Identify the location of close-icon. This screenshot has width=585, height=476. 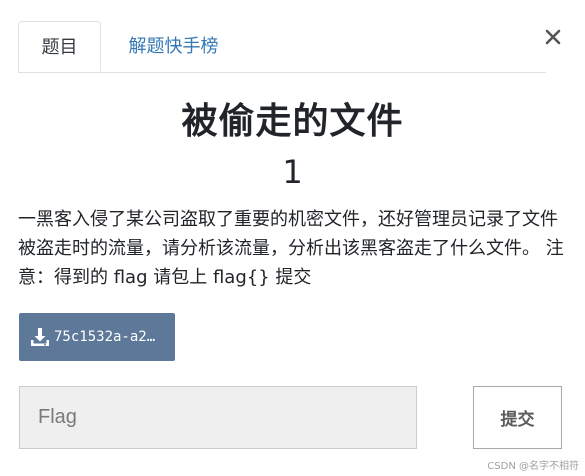
(553, 37).